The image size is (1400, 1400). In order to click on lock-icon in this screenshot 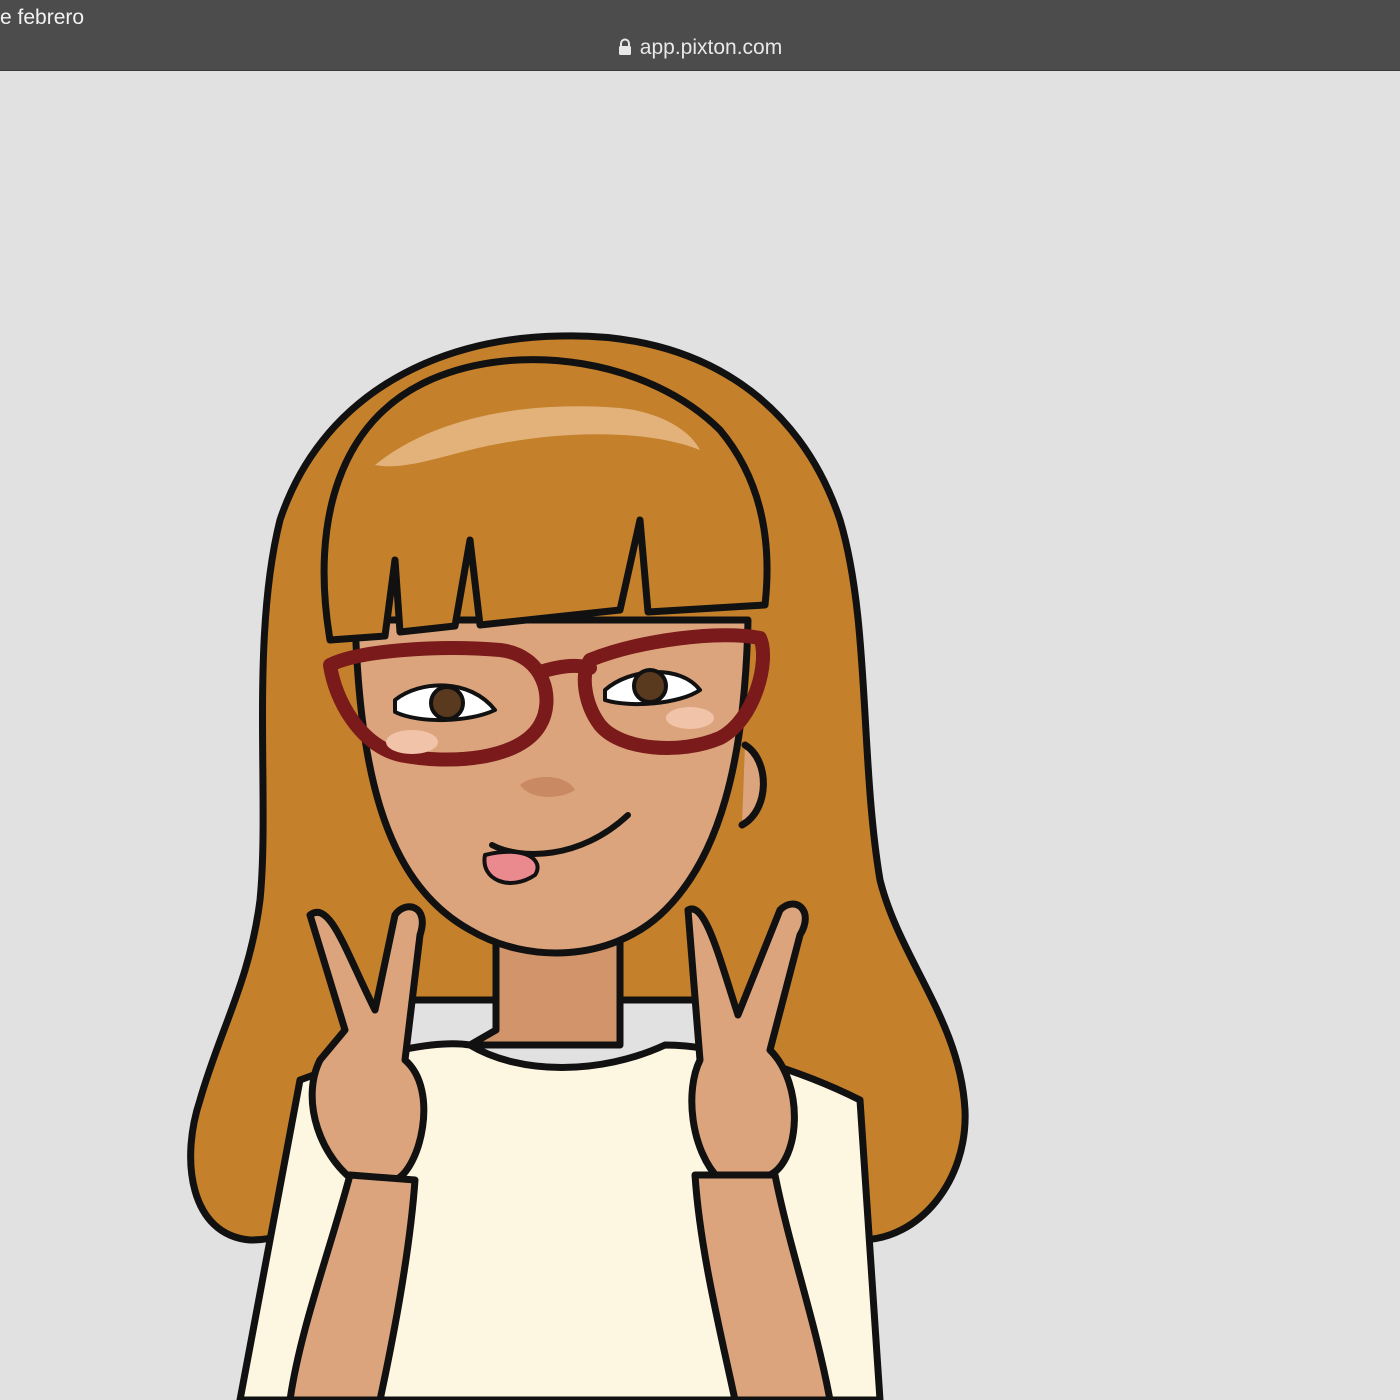, I will do `click(625, 50)`.